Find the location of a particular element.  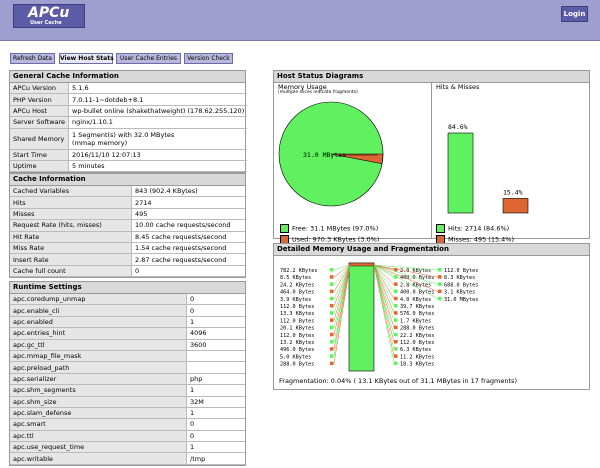

frag-label-left: 8.5 KBytes is located at coordinates (295, 278).